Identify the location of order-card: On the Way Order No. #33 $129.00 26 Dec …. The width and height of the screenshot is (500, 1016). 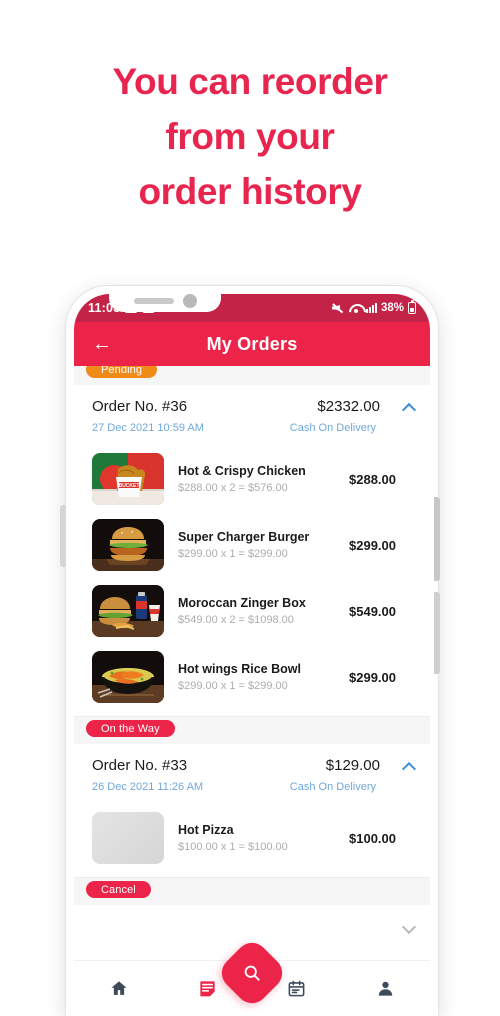
(252, 798).